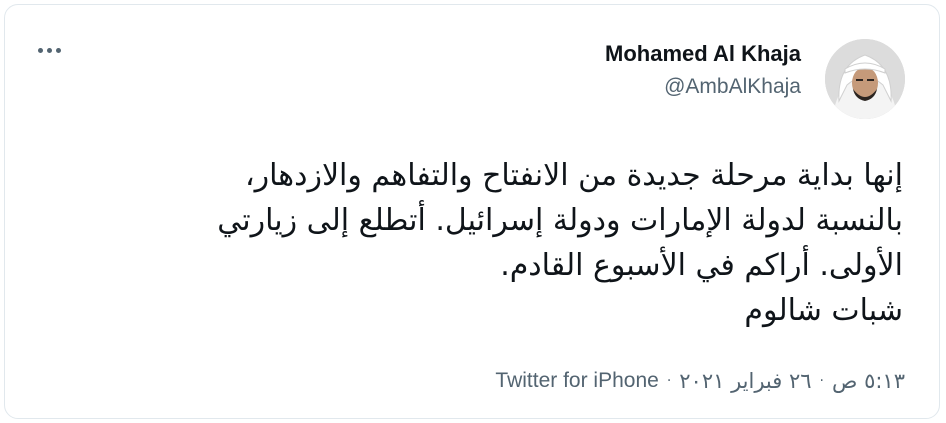  What do you see at coordinates (868, 381) in the screenshot?
I see `tweet-time: ٥:١٣ ص` at bounding box center [868, 381].